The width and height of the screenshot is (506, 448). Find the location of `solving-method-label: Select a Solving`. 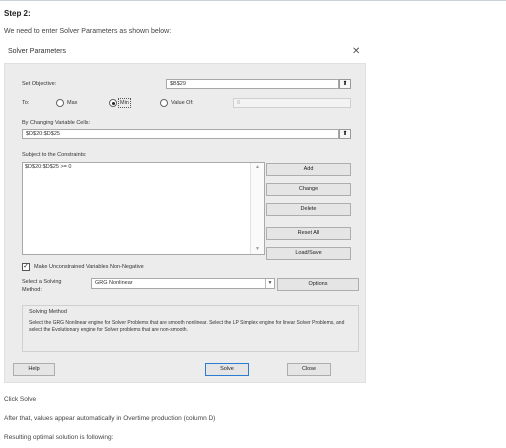

solving-method-label: Select a Solving is located at coordinates (42, 282).